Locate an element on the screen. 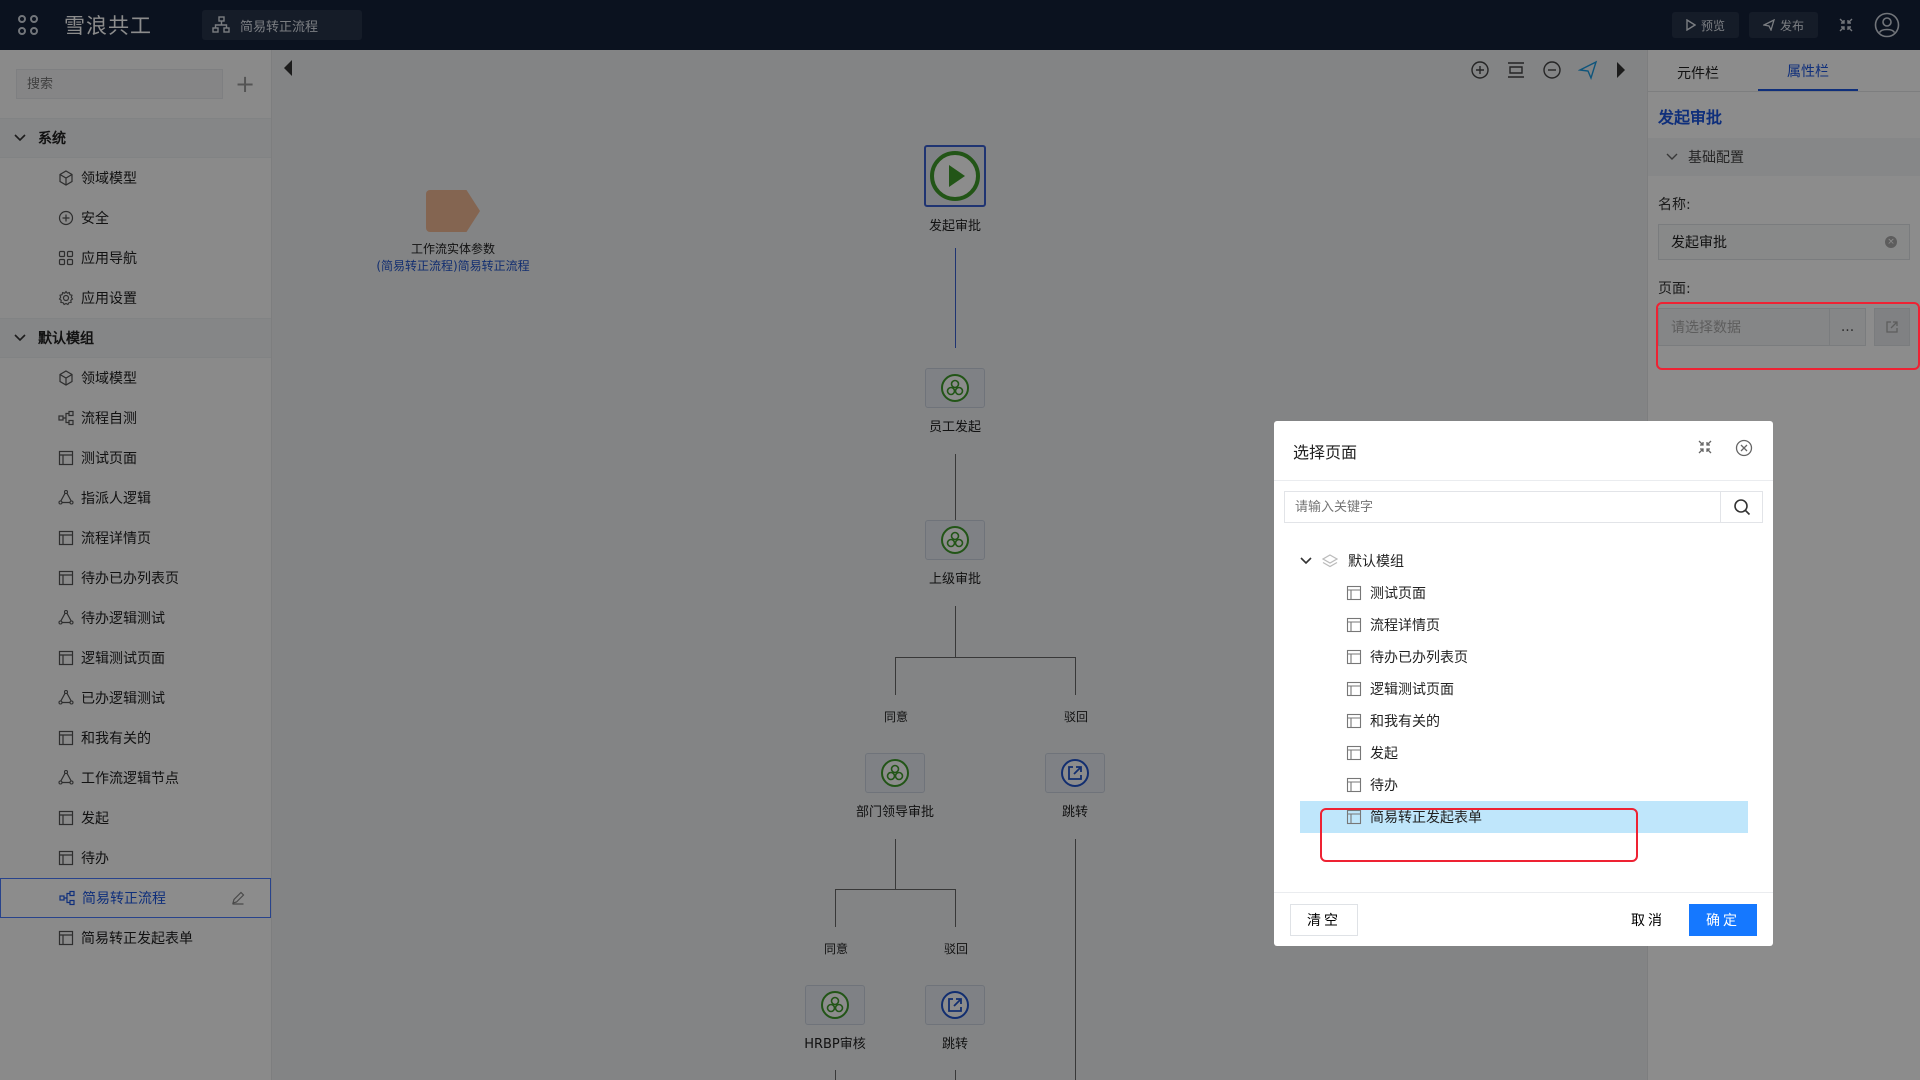 The image size is (1920, 1080). tree-item: 待办已办列表页 is located at coordinates (1524, 657).